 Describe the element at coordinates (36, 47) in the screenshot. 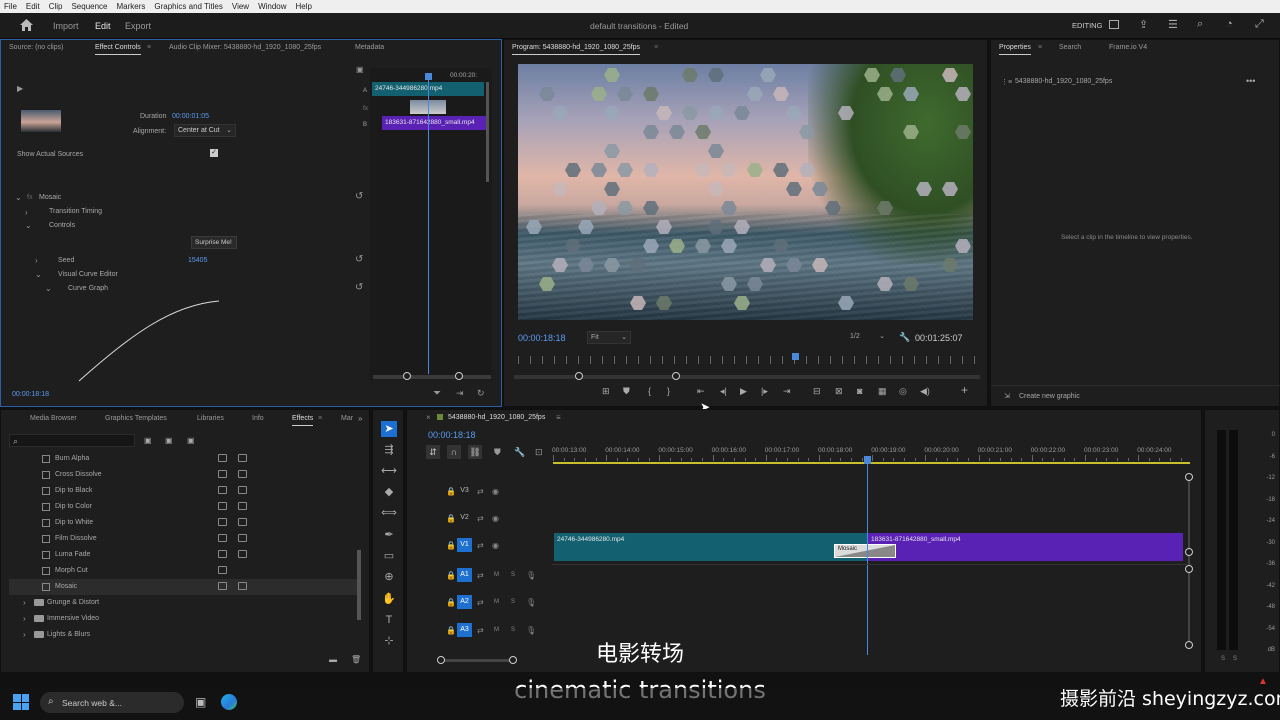

I see `tab-source: Source: (no clips)` at that location.